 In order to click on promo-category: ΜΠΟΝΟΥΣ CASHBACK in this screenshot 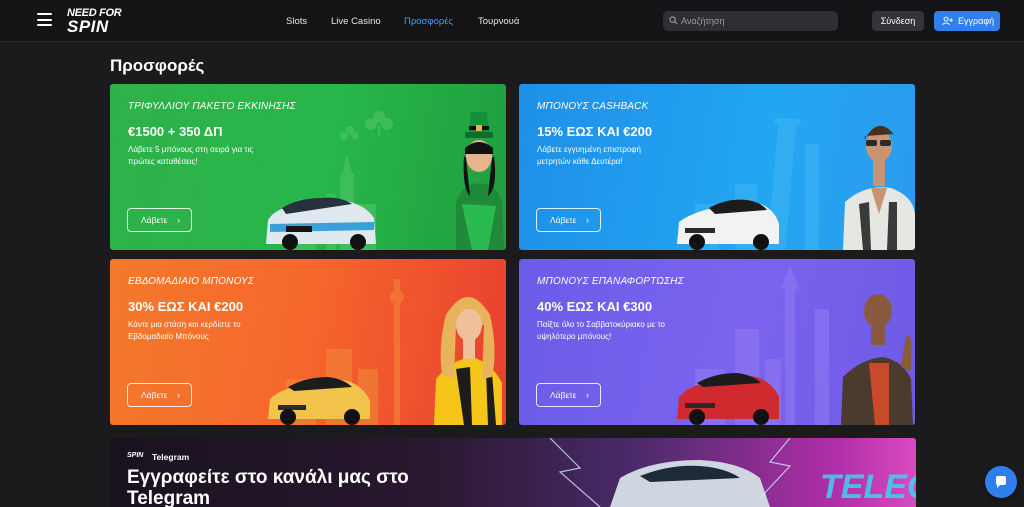, I will do `click(593, 106)`.